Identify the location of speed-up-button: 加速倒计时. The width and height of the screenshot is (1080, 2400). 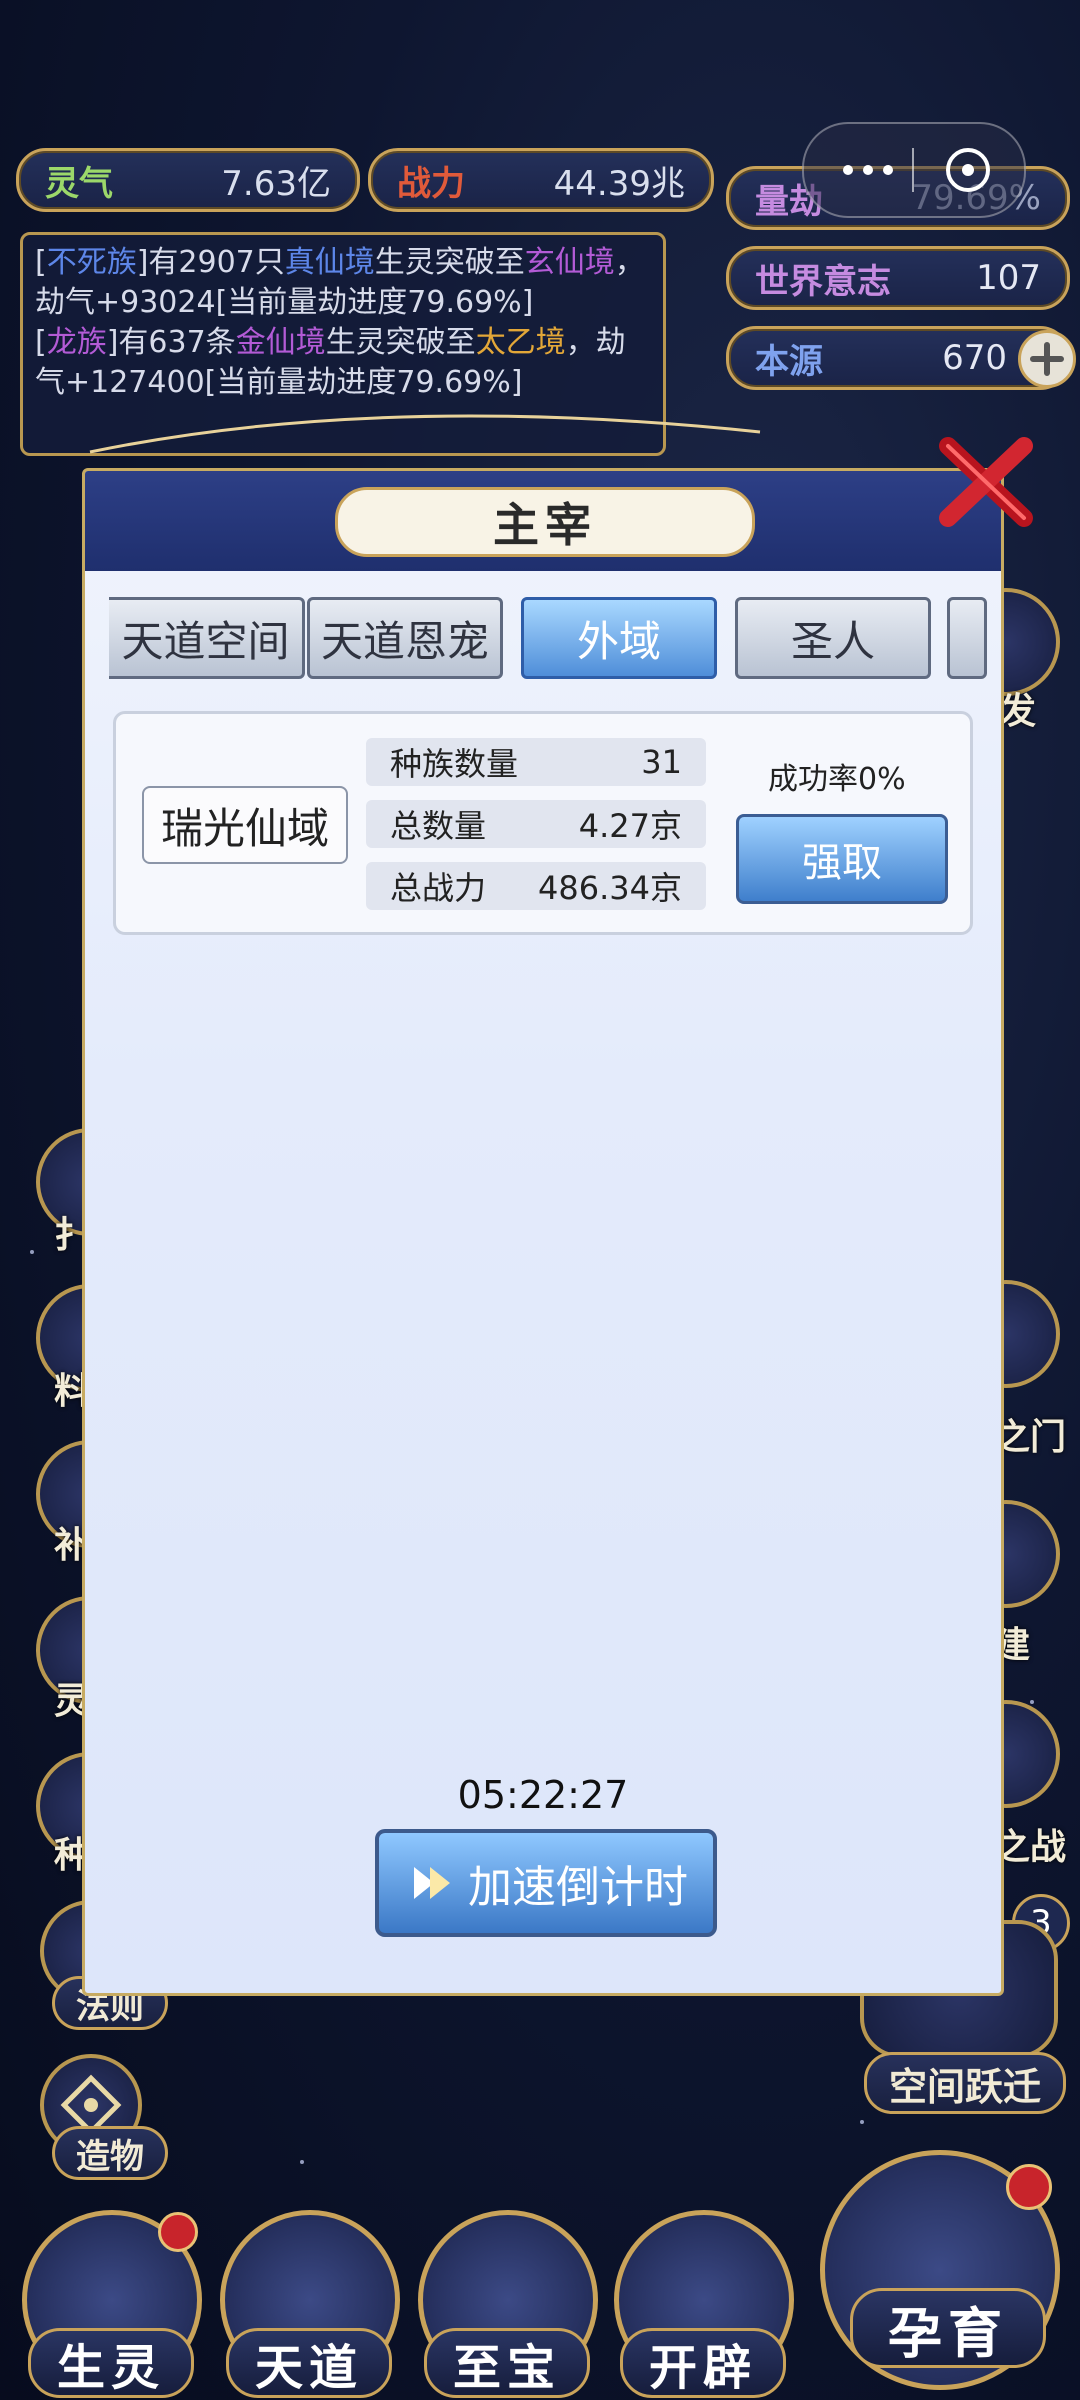
(546, 1883).